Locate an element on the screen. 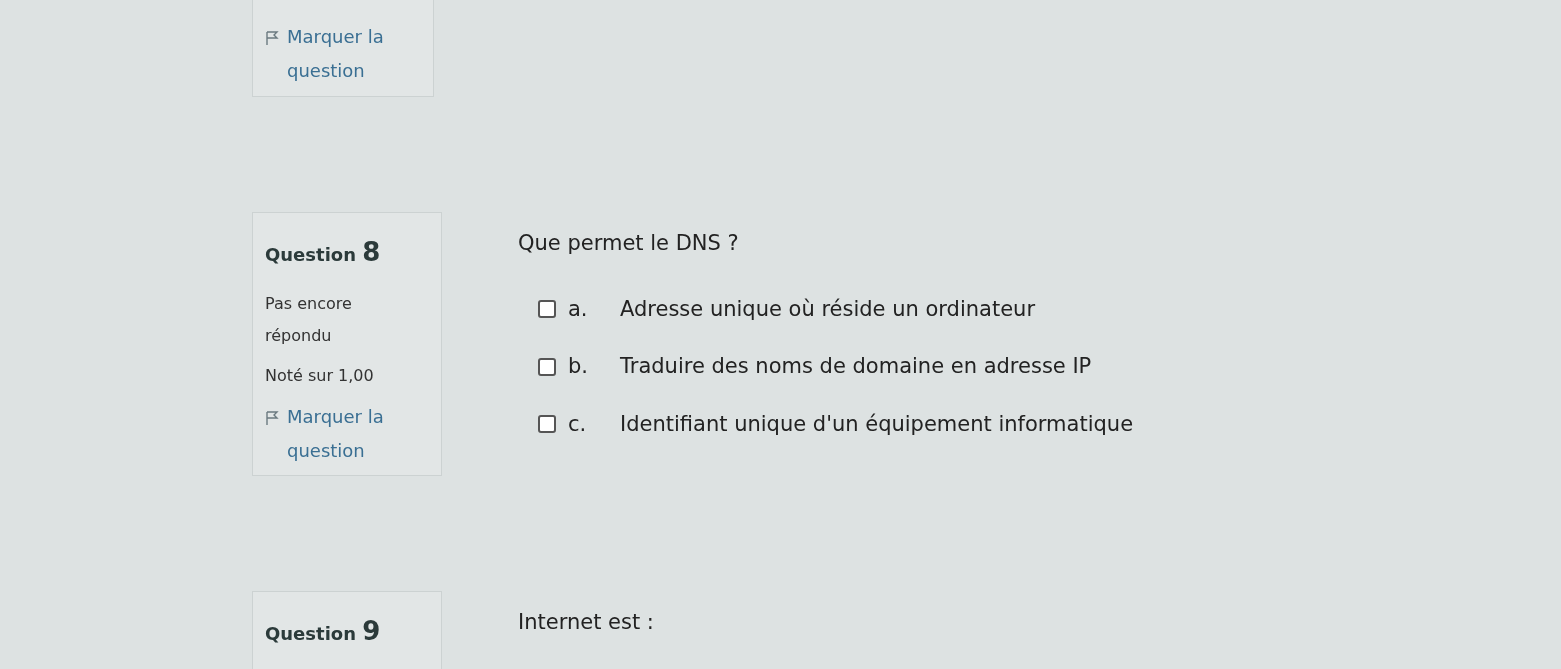  answer-option: a. Adresse unique où réside un ordinateur is located at coordinates (836, 309).